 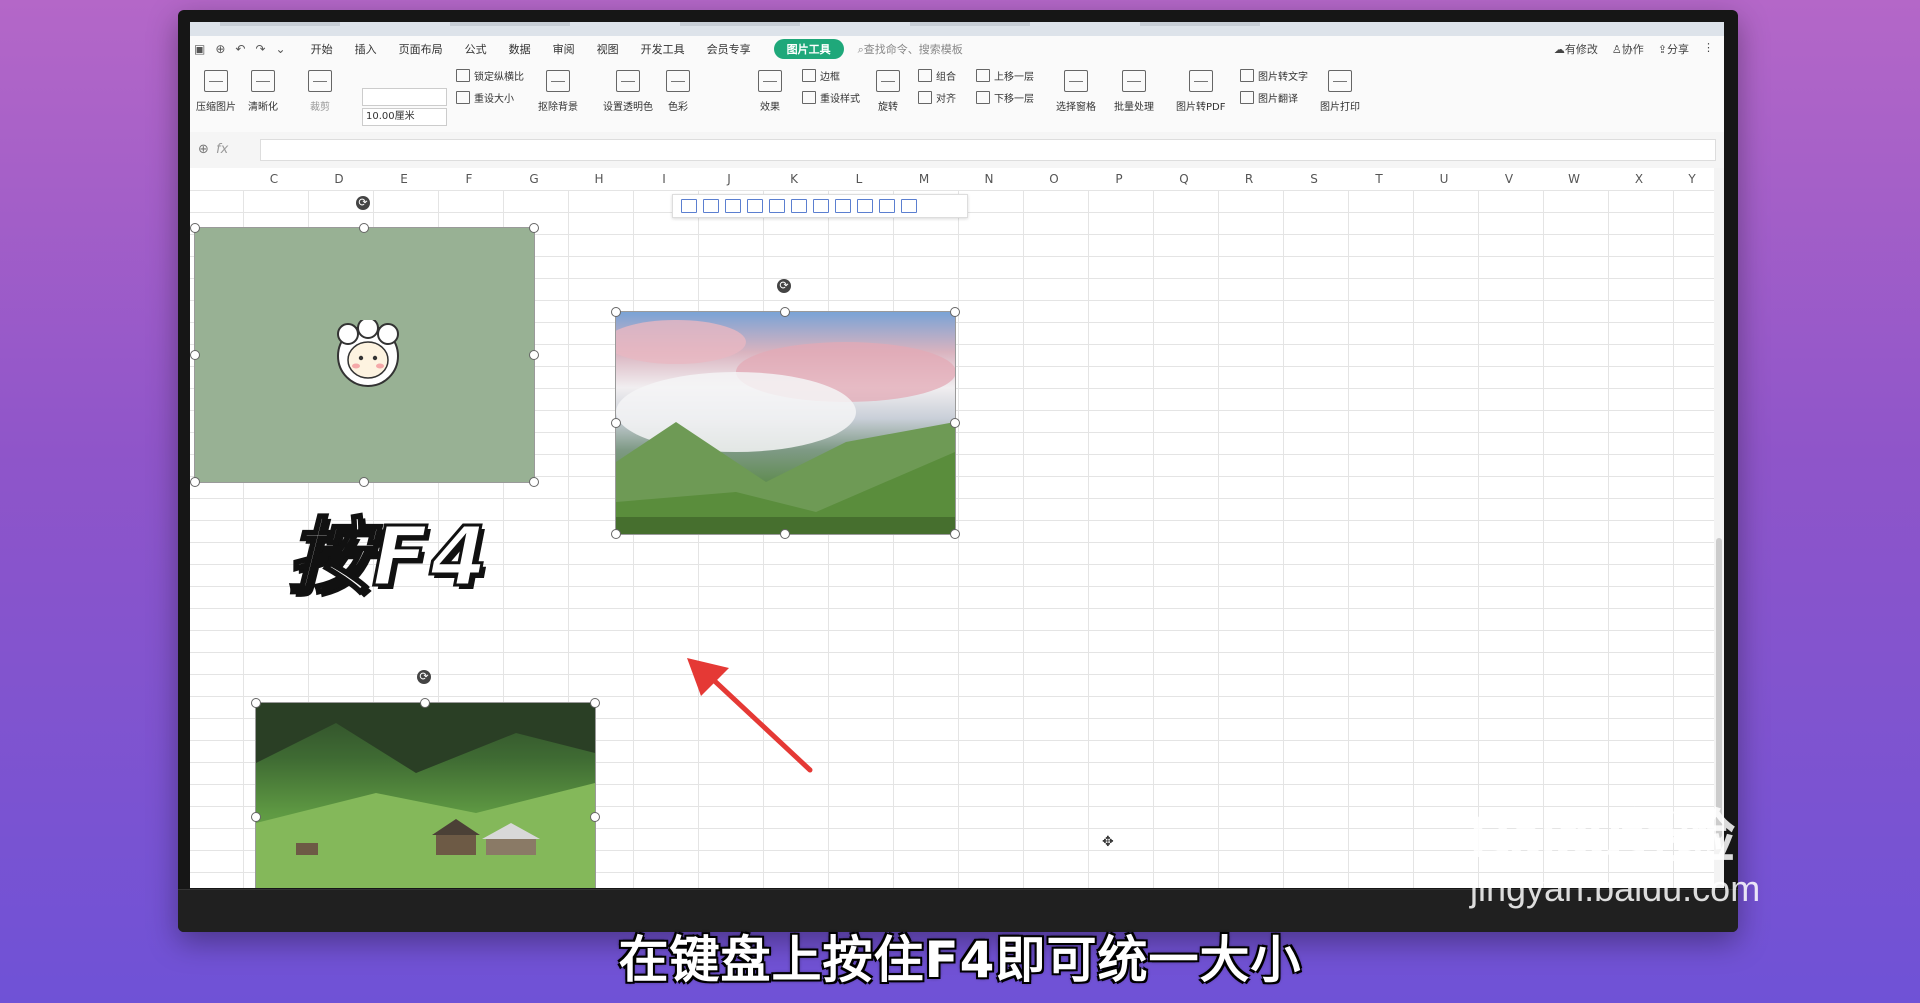 What do you see at coordinates (240, 49) in the screenshot?
I see `undo-icon: ↶` at bounding box center [240, 49].